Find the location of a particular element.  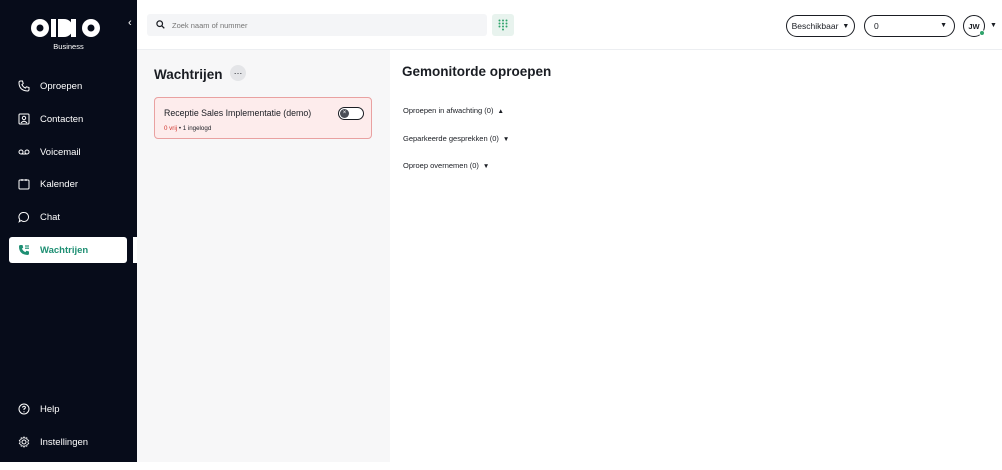

sidebar-item-chat: Chat is located at coordinates (68, 217).